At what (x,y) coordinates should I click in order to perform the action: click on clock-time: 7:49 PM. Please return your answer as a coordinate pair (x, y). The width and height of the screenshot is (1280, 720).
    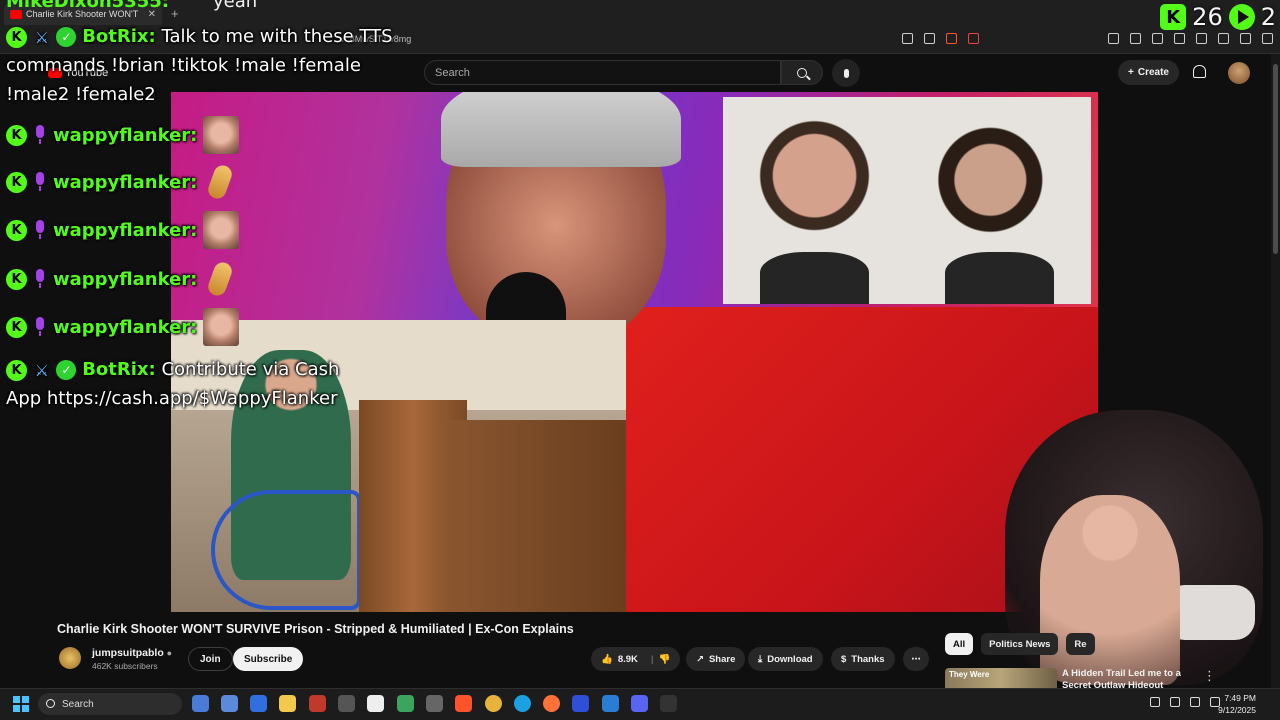
    Looking at the image, I should click on (1240, 698).